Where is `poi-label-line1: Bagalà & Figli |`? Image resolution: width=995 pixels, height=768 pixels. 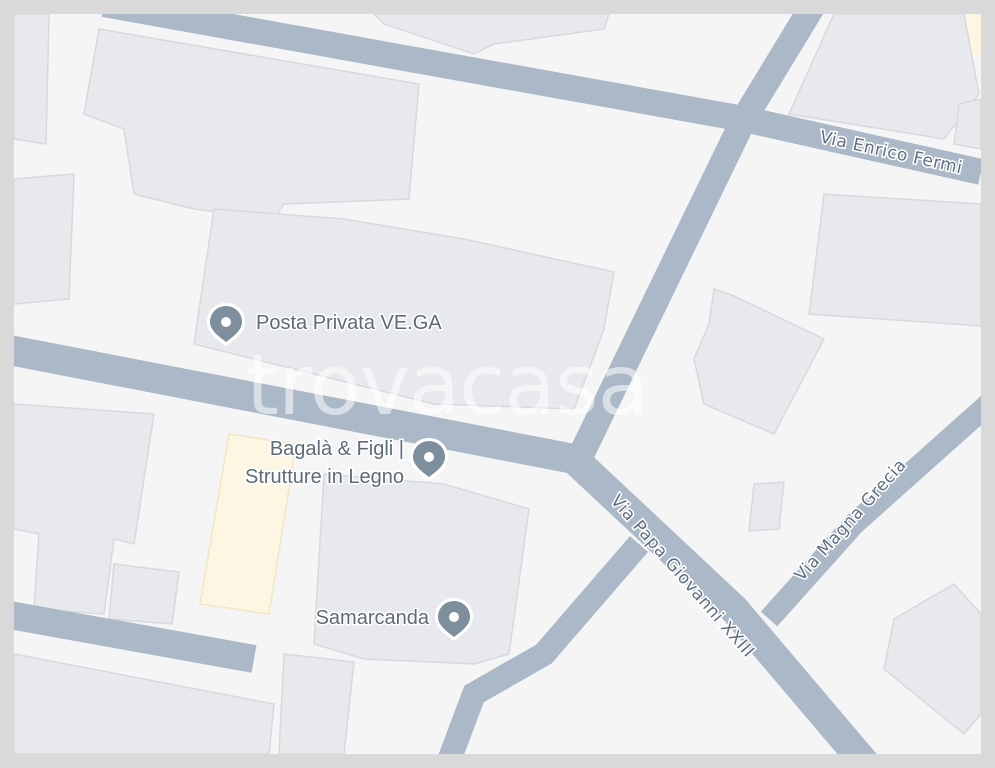 poi-label-line1: Bagalà & Figli | is located at coordinates (337, 449).